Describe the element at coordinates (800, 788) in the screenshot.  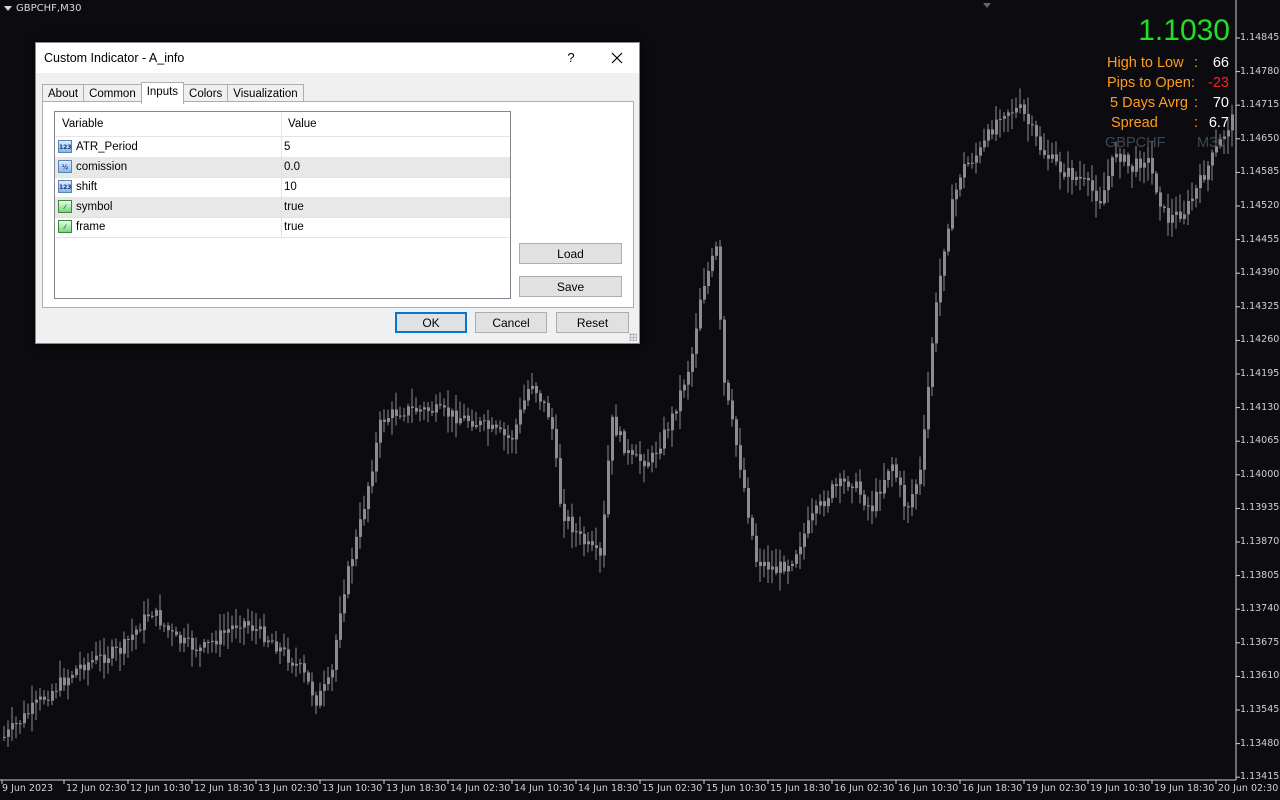
I see `time-tick-label: 15 Jun 18:30` at that location.